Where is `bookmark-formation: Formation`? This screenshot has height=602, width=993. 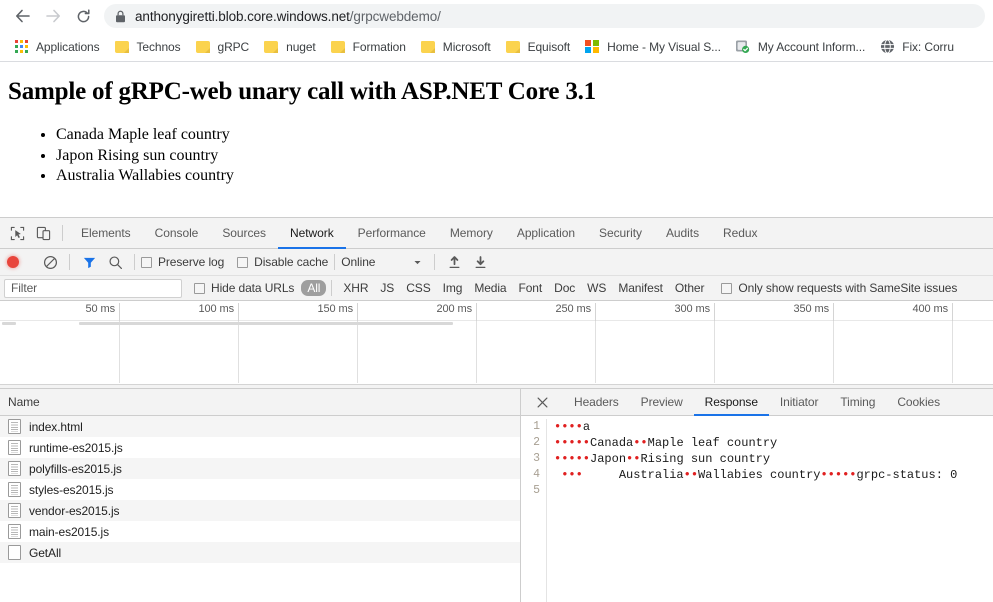 bookmark-formation: Formation is located at coordinates (368, 47).